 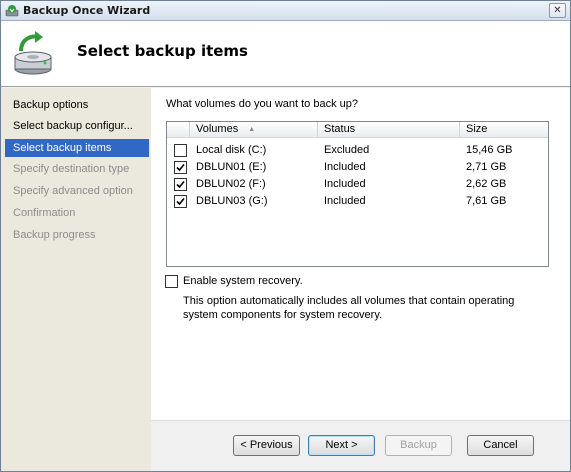 I want to click on nav-step-backup-progress: Backup progress, so click(x=54, y=235).